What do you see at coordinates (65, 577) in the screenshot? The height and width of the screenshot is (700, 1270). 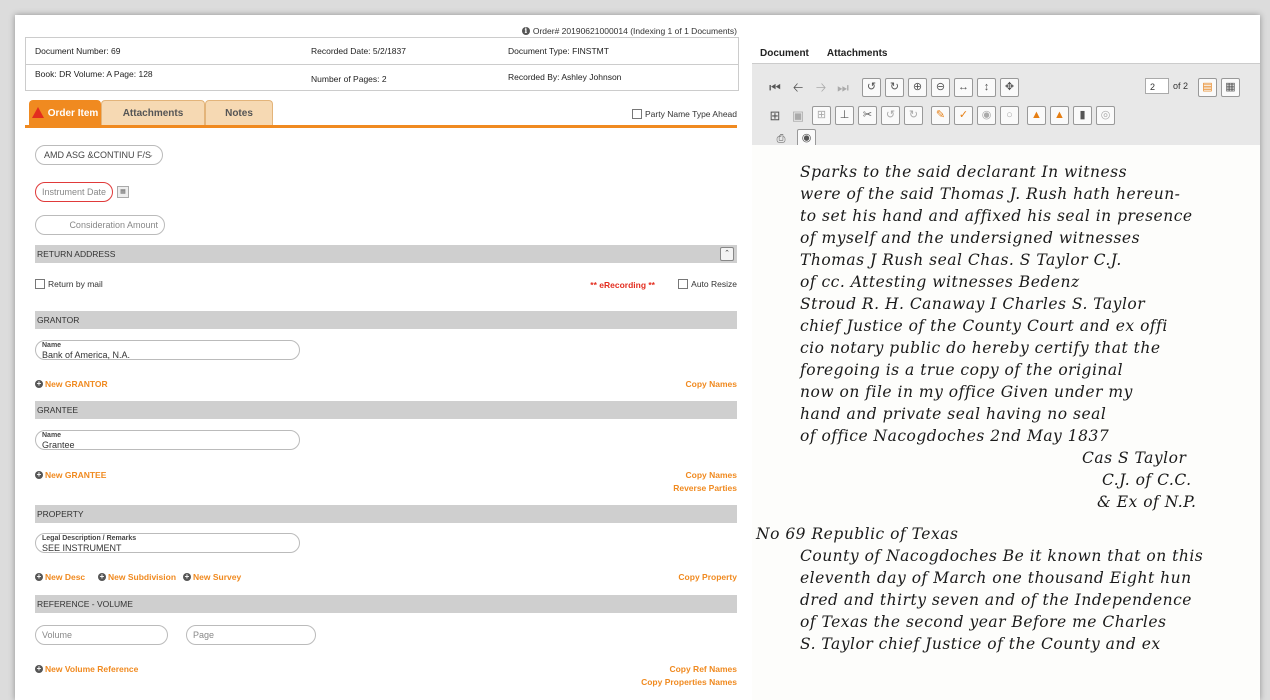 I see `link-label: New Desc` at bounding box center [65, 577].